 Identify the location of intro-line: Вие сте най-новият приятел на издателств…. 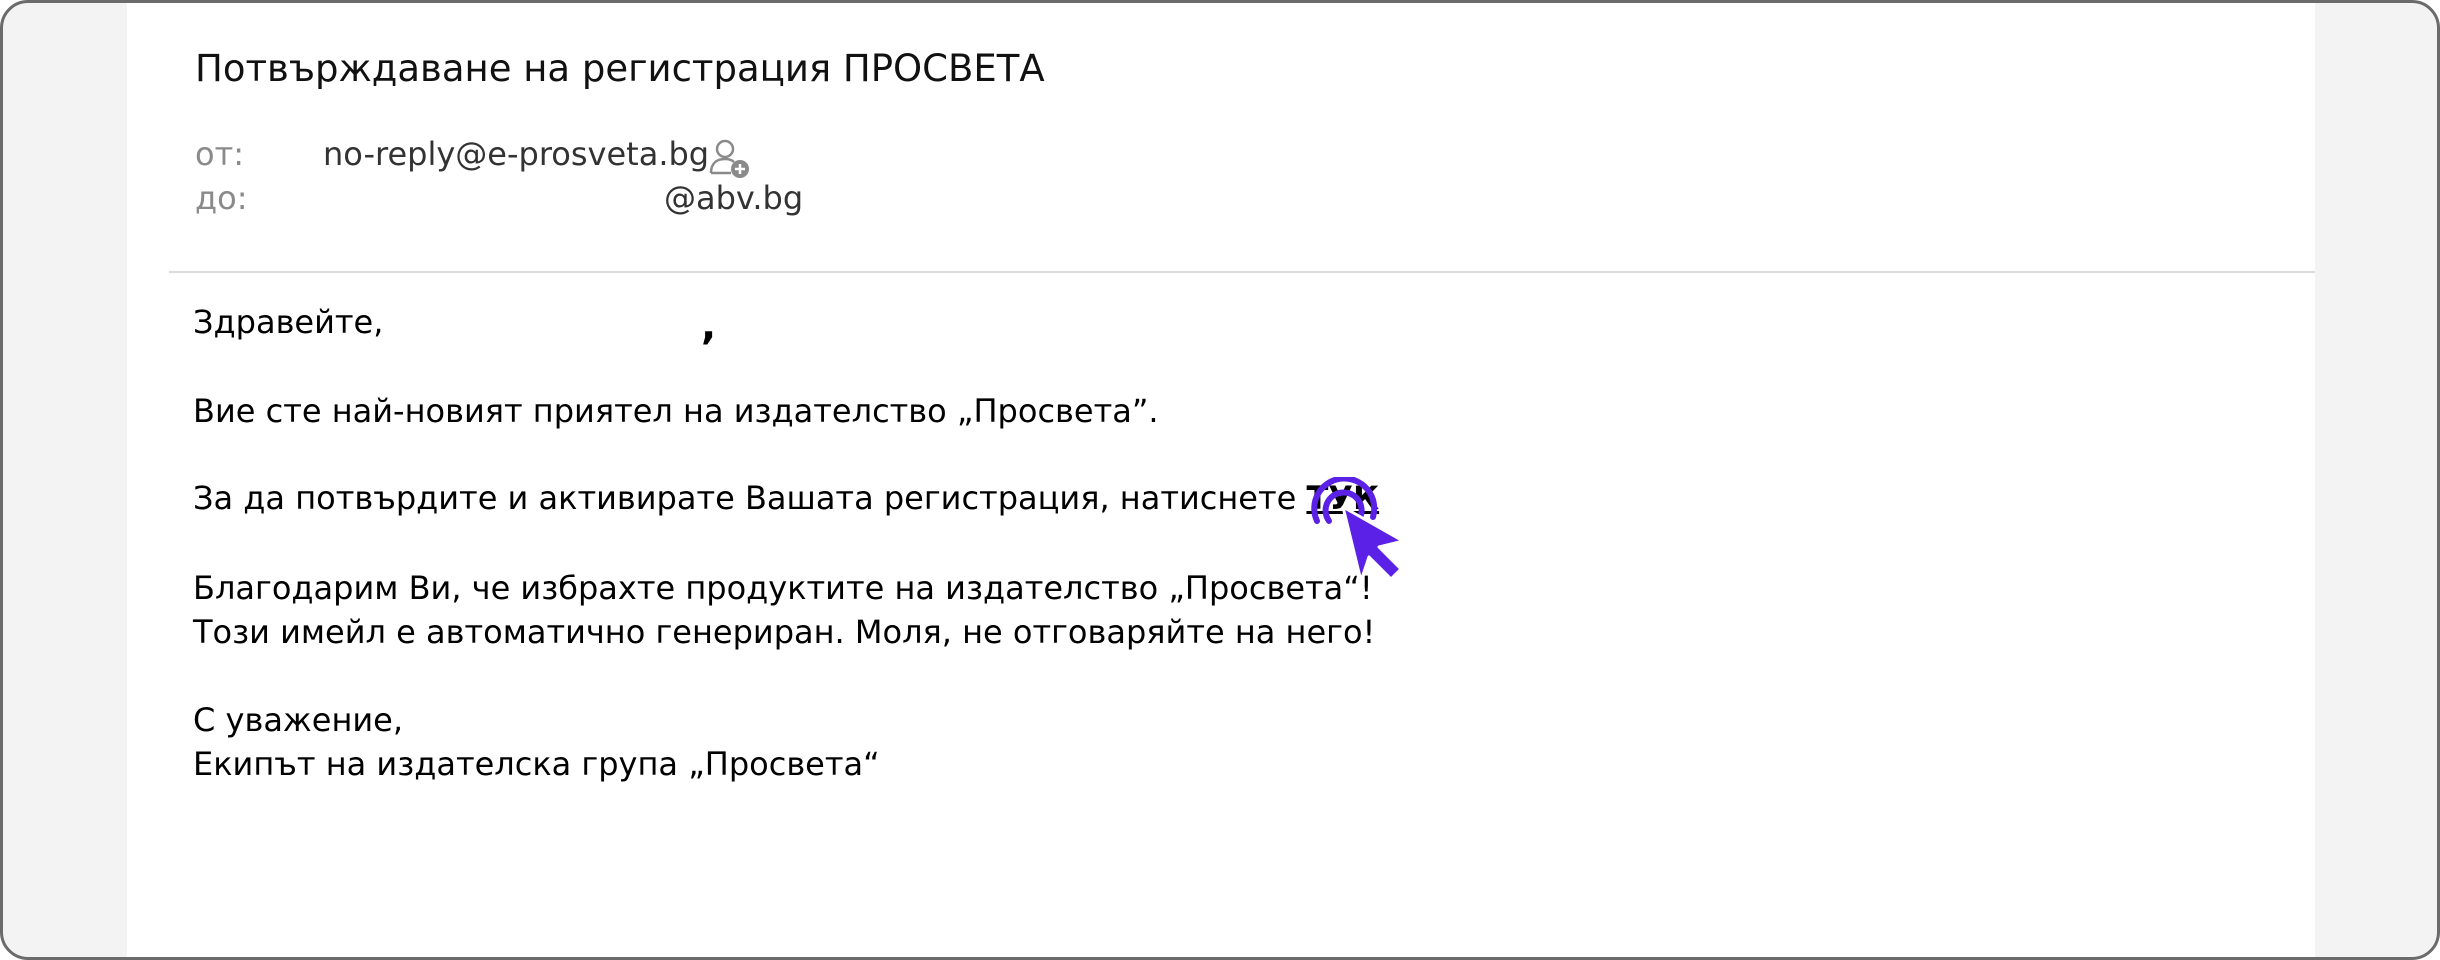
(676, 411).